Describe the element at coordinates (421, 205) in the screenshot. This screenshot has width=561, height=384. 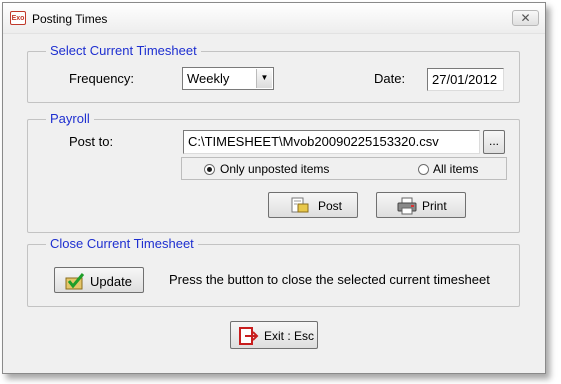
I see `print-button: Print` at that location.